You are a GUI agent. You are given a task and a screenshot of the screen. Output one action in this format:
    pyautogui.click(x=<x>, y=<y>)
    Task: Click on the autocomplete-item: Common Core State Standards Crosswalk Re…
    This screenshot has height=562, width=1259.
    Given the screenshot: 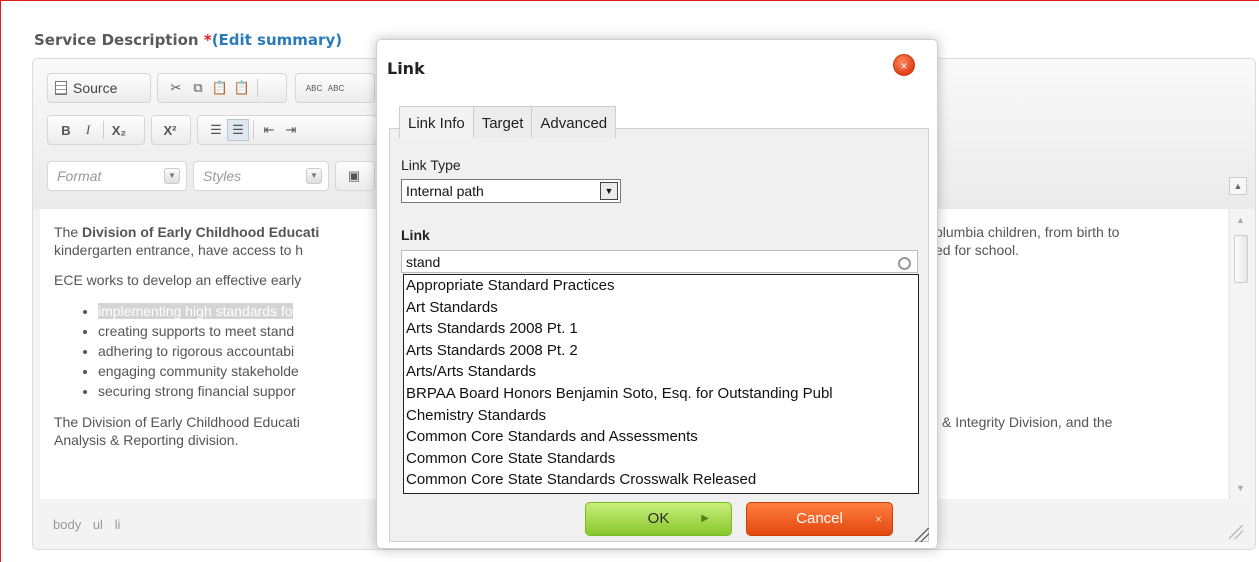 What is the action you would take?
    pyautogui.click(x=662, y=480)
    